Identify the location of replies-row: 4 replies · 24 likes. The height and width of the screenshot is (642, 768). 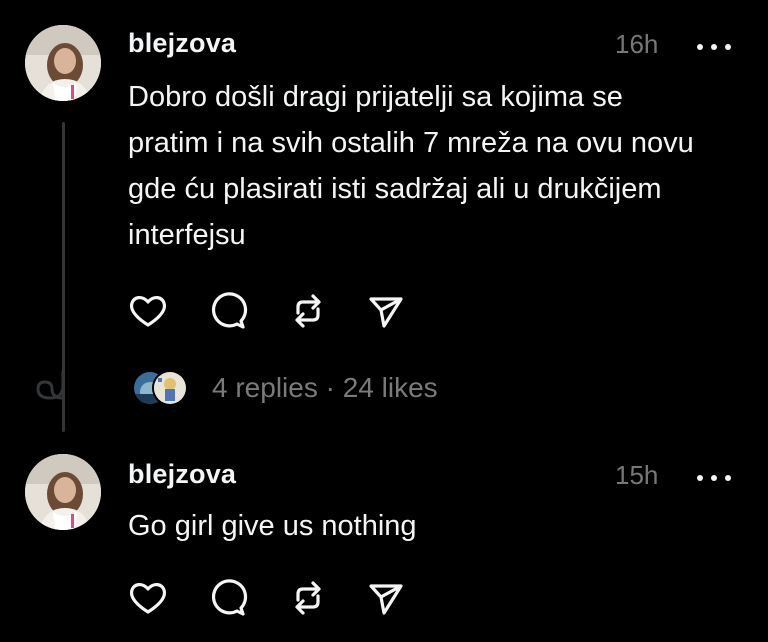
(330, 390).